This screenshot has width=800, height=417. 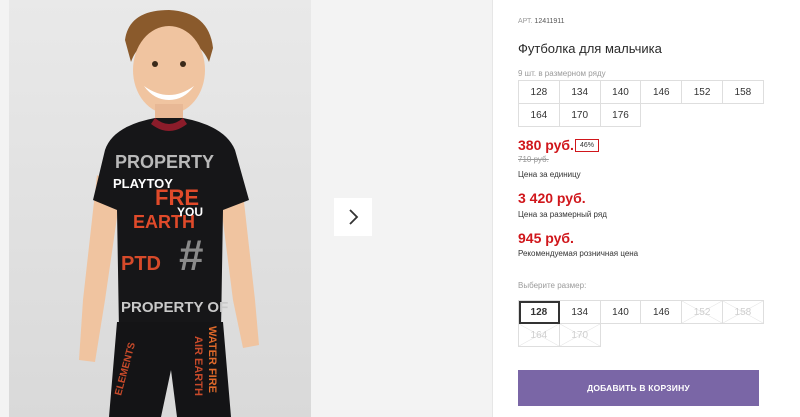 What do you see at coordinates (525, 21) in the screenshot?
I see `article-label: АРТ.` at bounding box center [525, 21].